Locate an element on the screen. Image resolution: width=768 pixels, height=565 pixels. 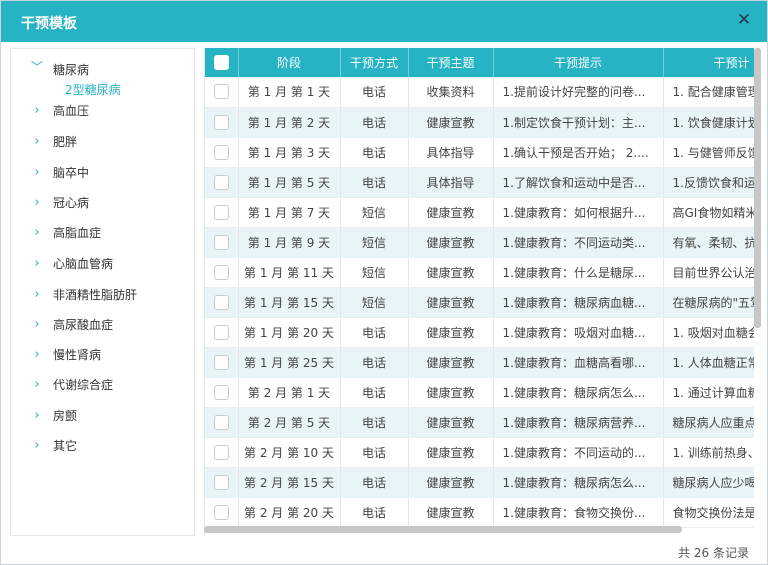
select-all-checkbox-cell is located at coordinates (222, 62).